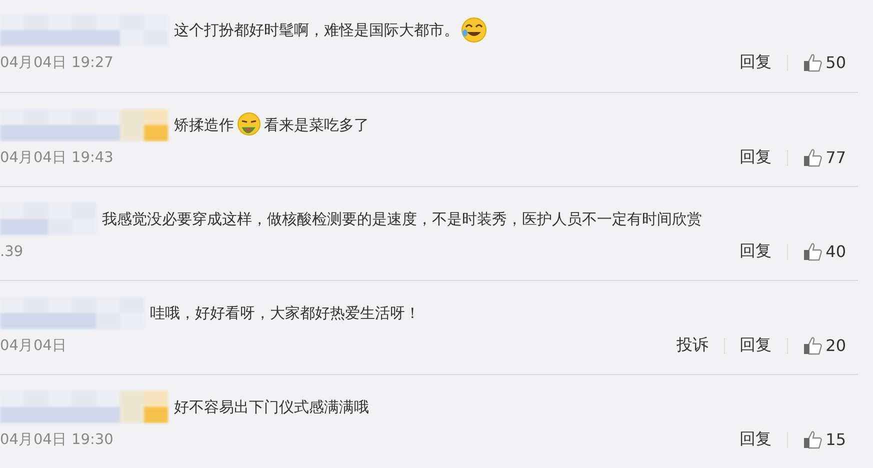  What do you see at coordinates (57, 440) in the screenshot?
I see `comment-time: 04月04日 19:30` at bounding box center [57, 440].